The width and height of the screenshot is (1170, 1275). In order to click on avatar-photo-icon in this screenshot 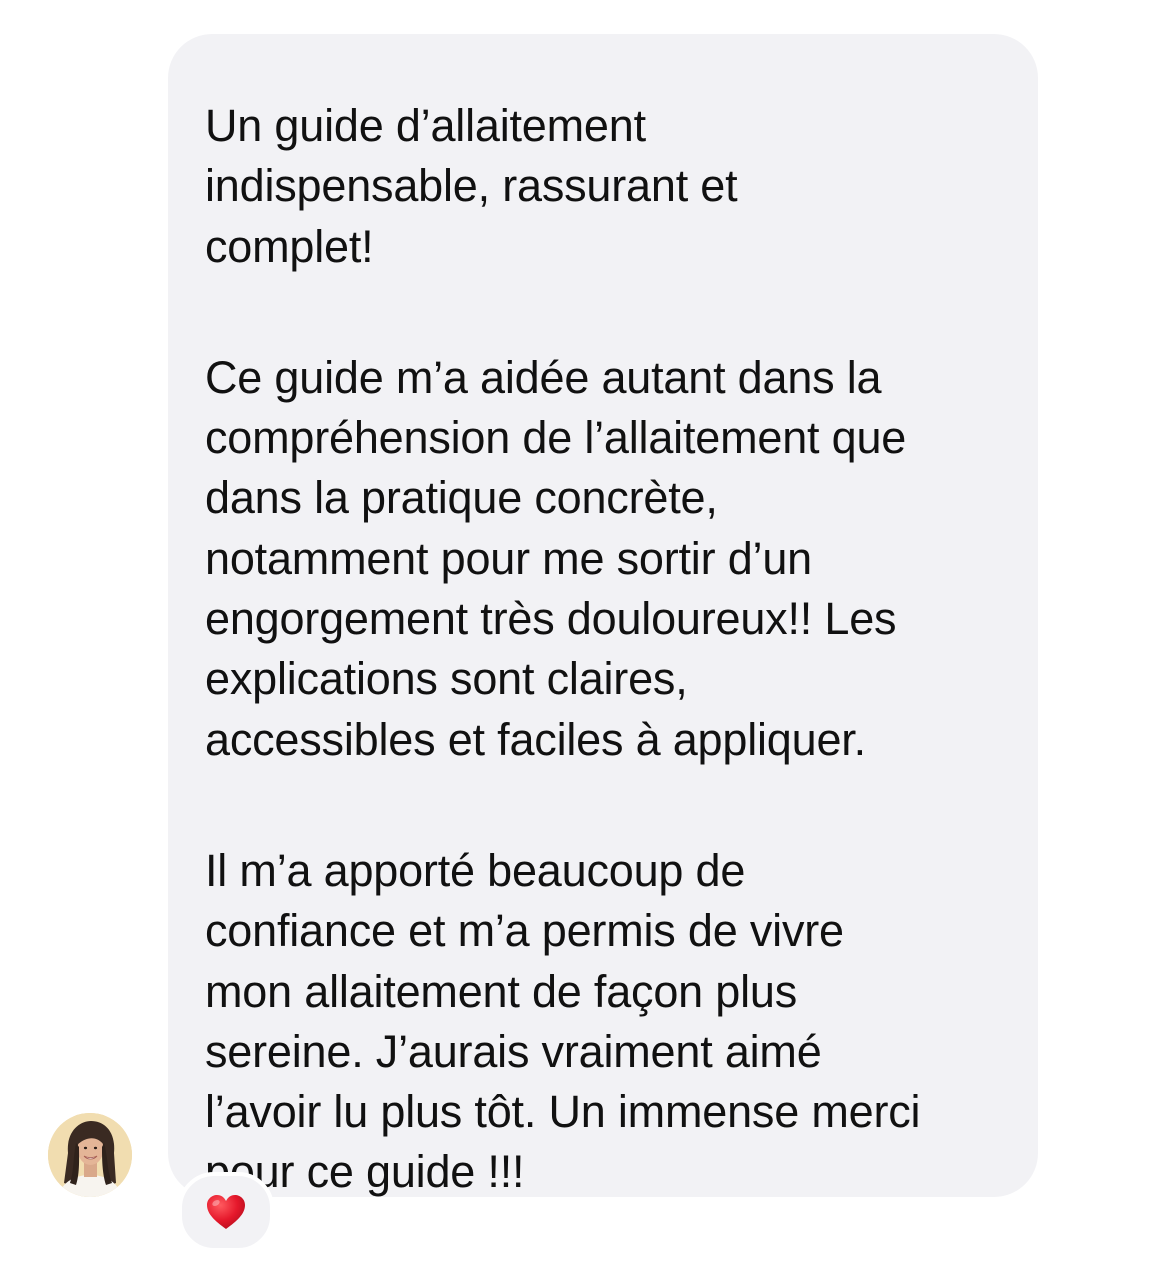, I will do `click(90, 1155)`.